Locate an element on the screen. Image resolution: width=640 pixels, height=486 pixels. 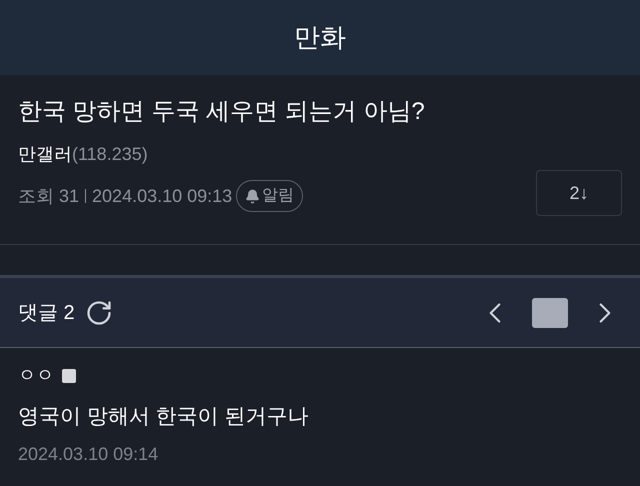
user-badge-icon is located at coordinates (69, 375).